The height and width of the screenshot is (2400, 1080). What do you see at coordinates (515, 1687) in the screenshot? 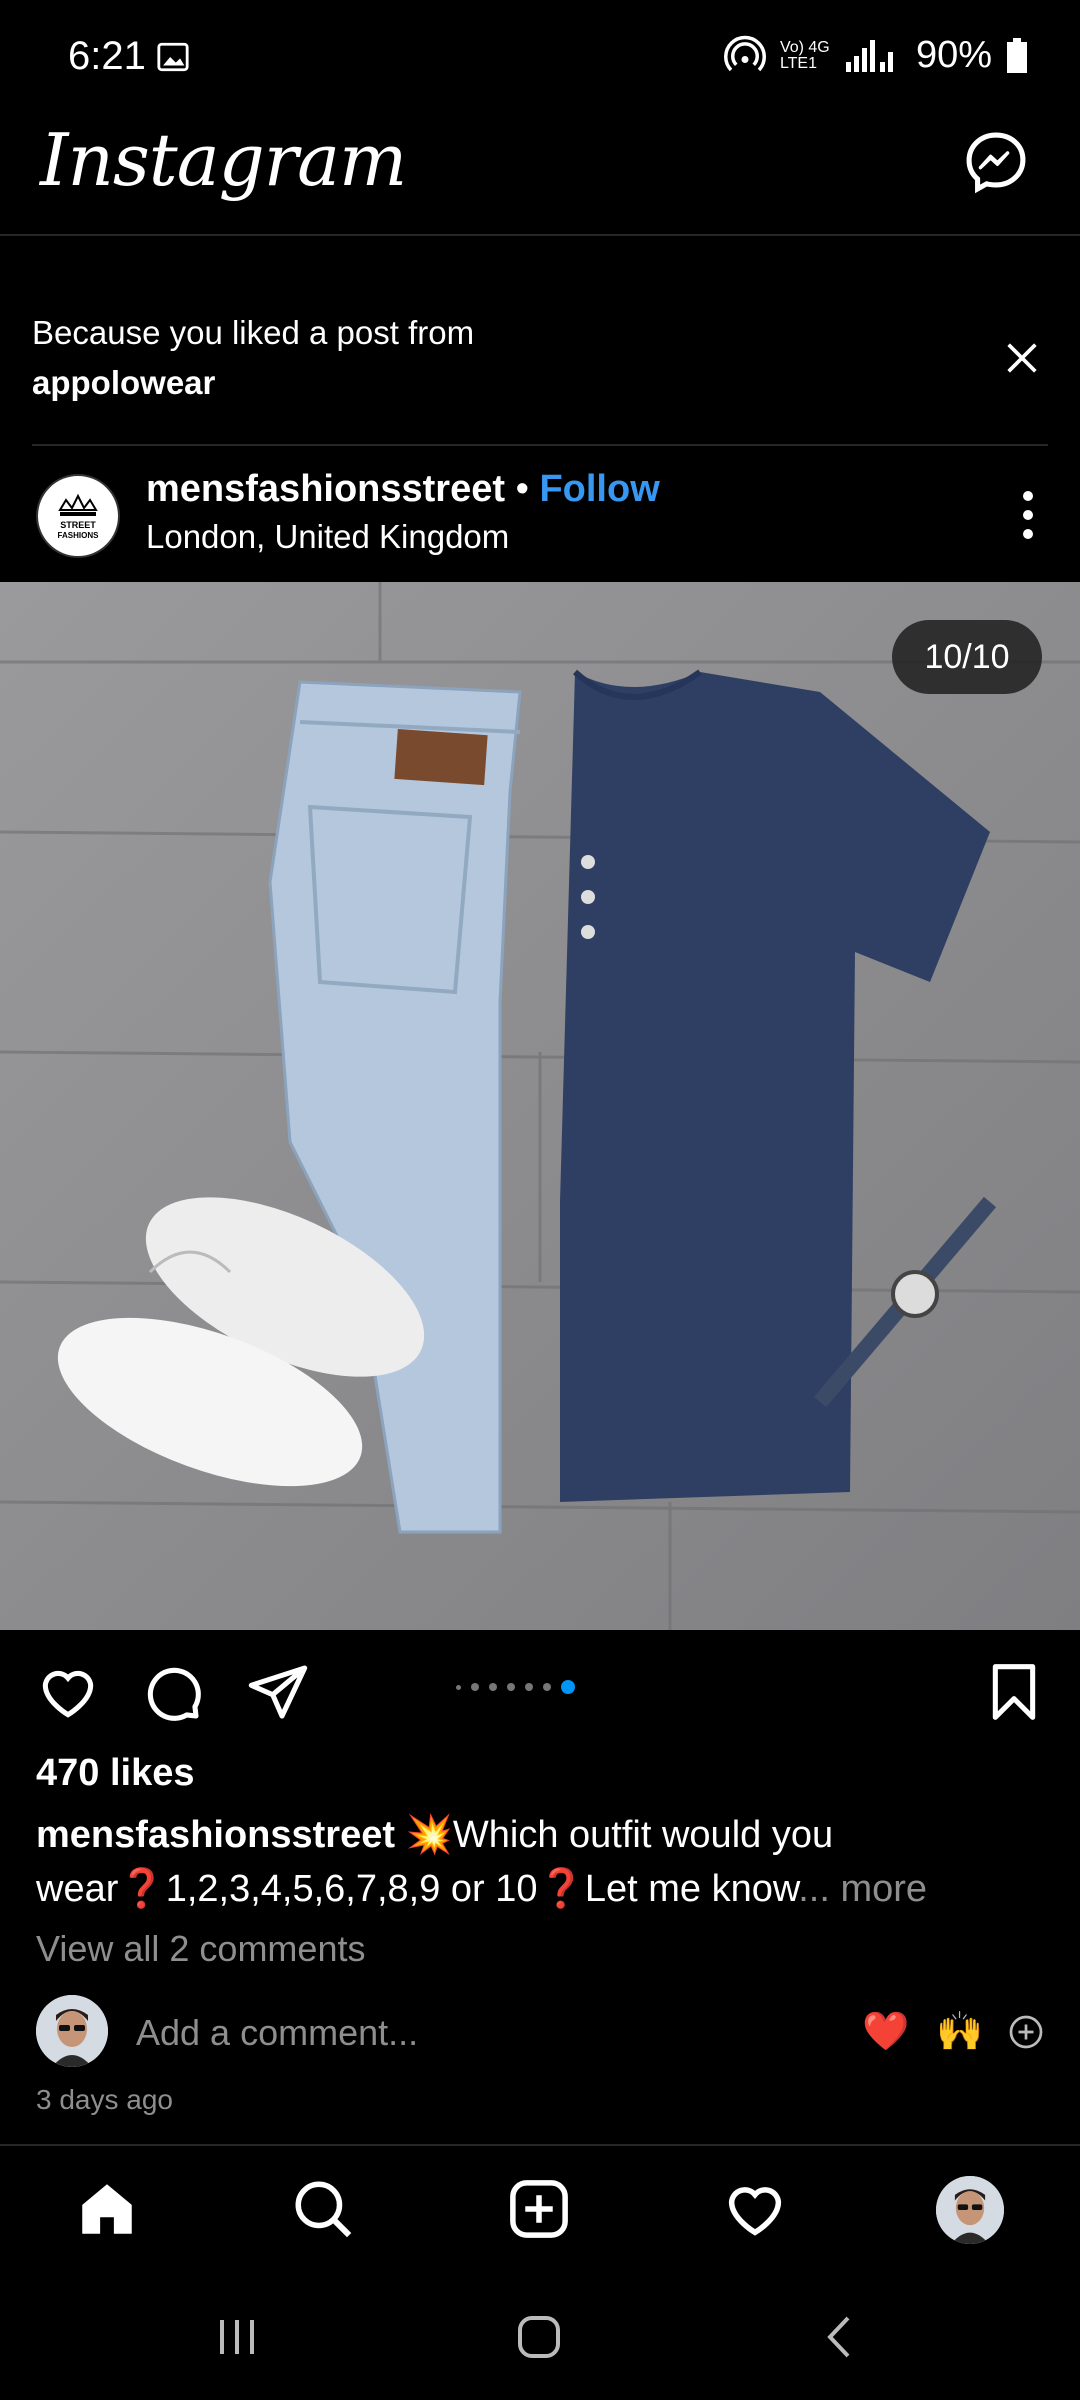
I see `carousel-dots` at bounding box center [515, 1687].